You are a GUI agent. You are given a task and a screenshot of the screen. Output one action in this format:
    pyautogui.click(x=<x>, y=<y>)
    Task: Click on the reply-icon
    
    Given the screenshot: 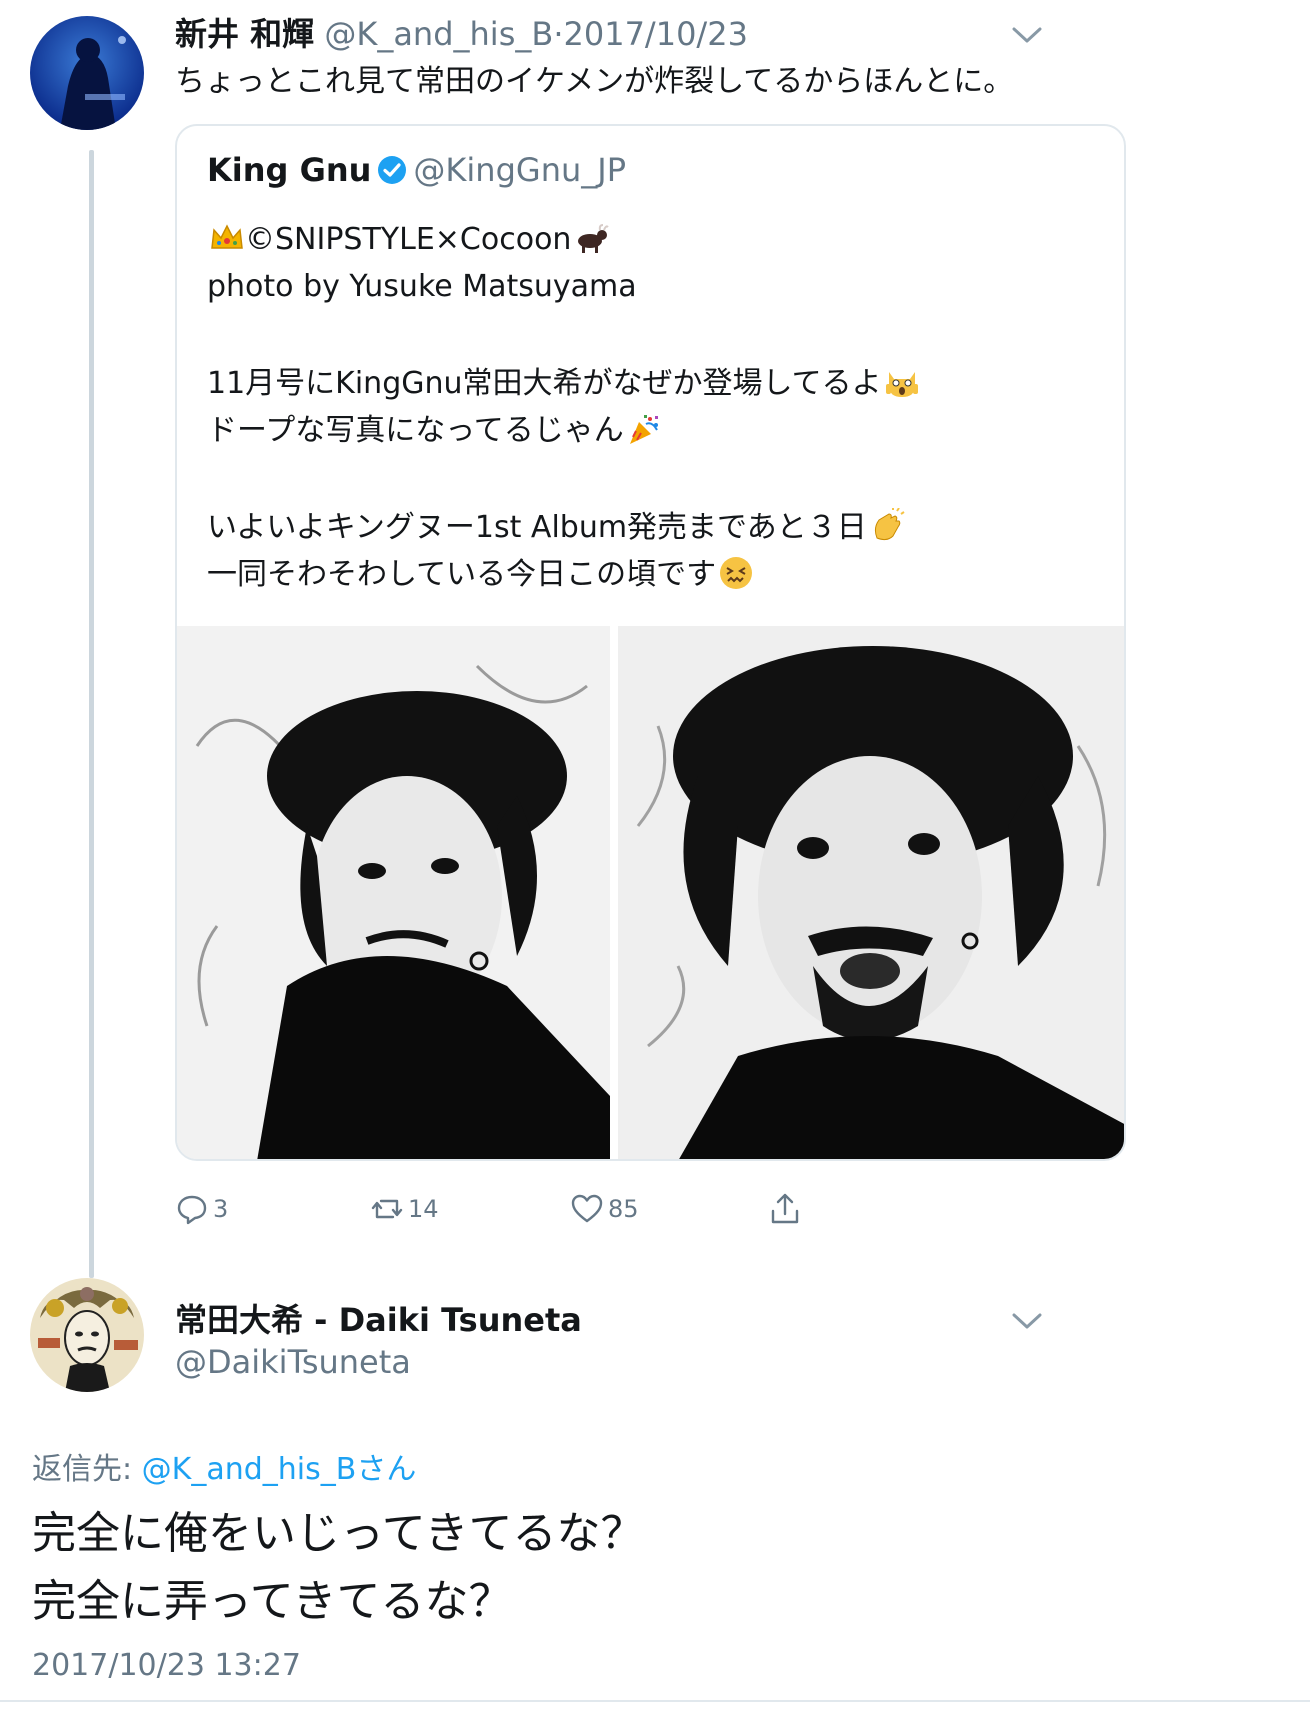 What is the action you would take?
    pyautogui.click(x=192, y=1209)
    